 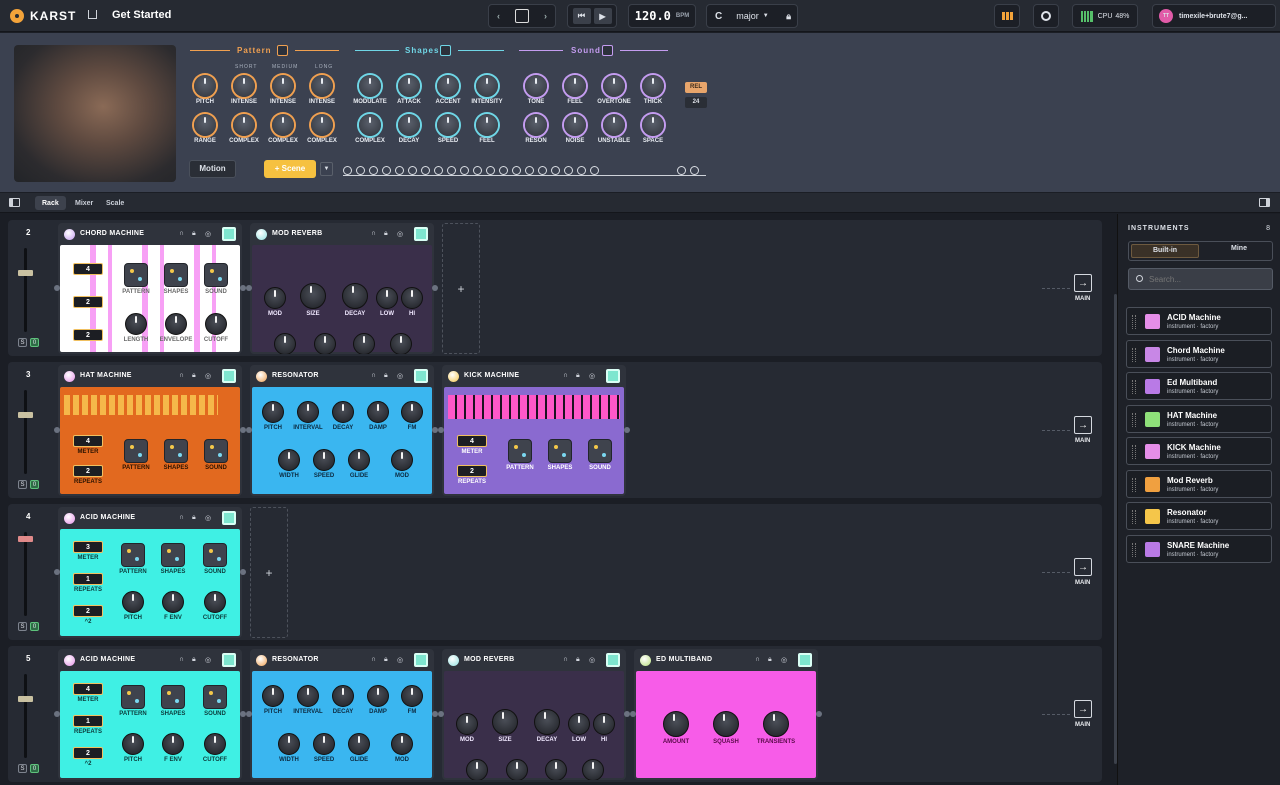 I want to click on grid-menu-button, so click(x=1007, y=16).